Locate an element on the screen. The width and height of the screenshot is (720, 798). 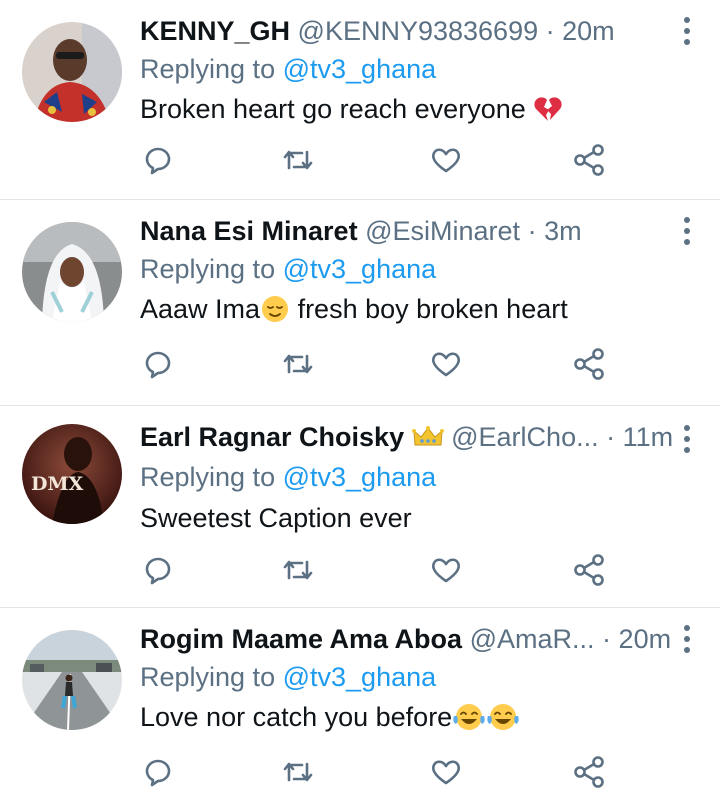
tweet-text-content: Broken heart go reach everyone is located at coordinates (333, 109).